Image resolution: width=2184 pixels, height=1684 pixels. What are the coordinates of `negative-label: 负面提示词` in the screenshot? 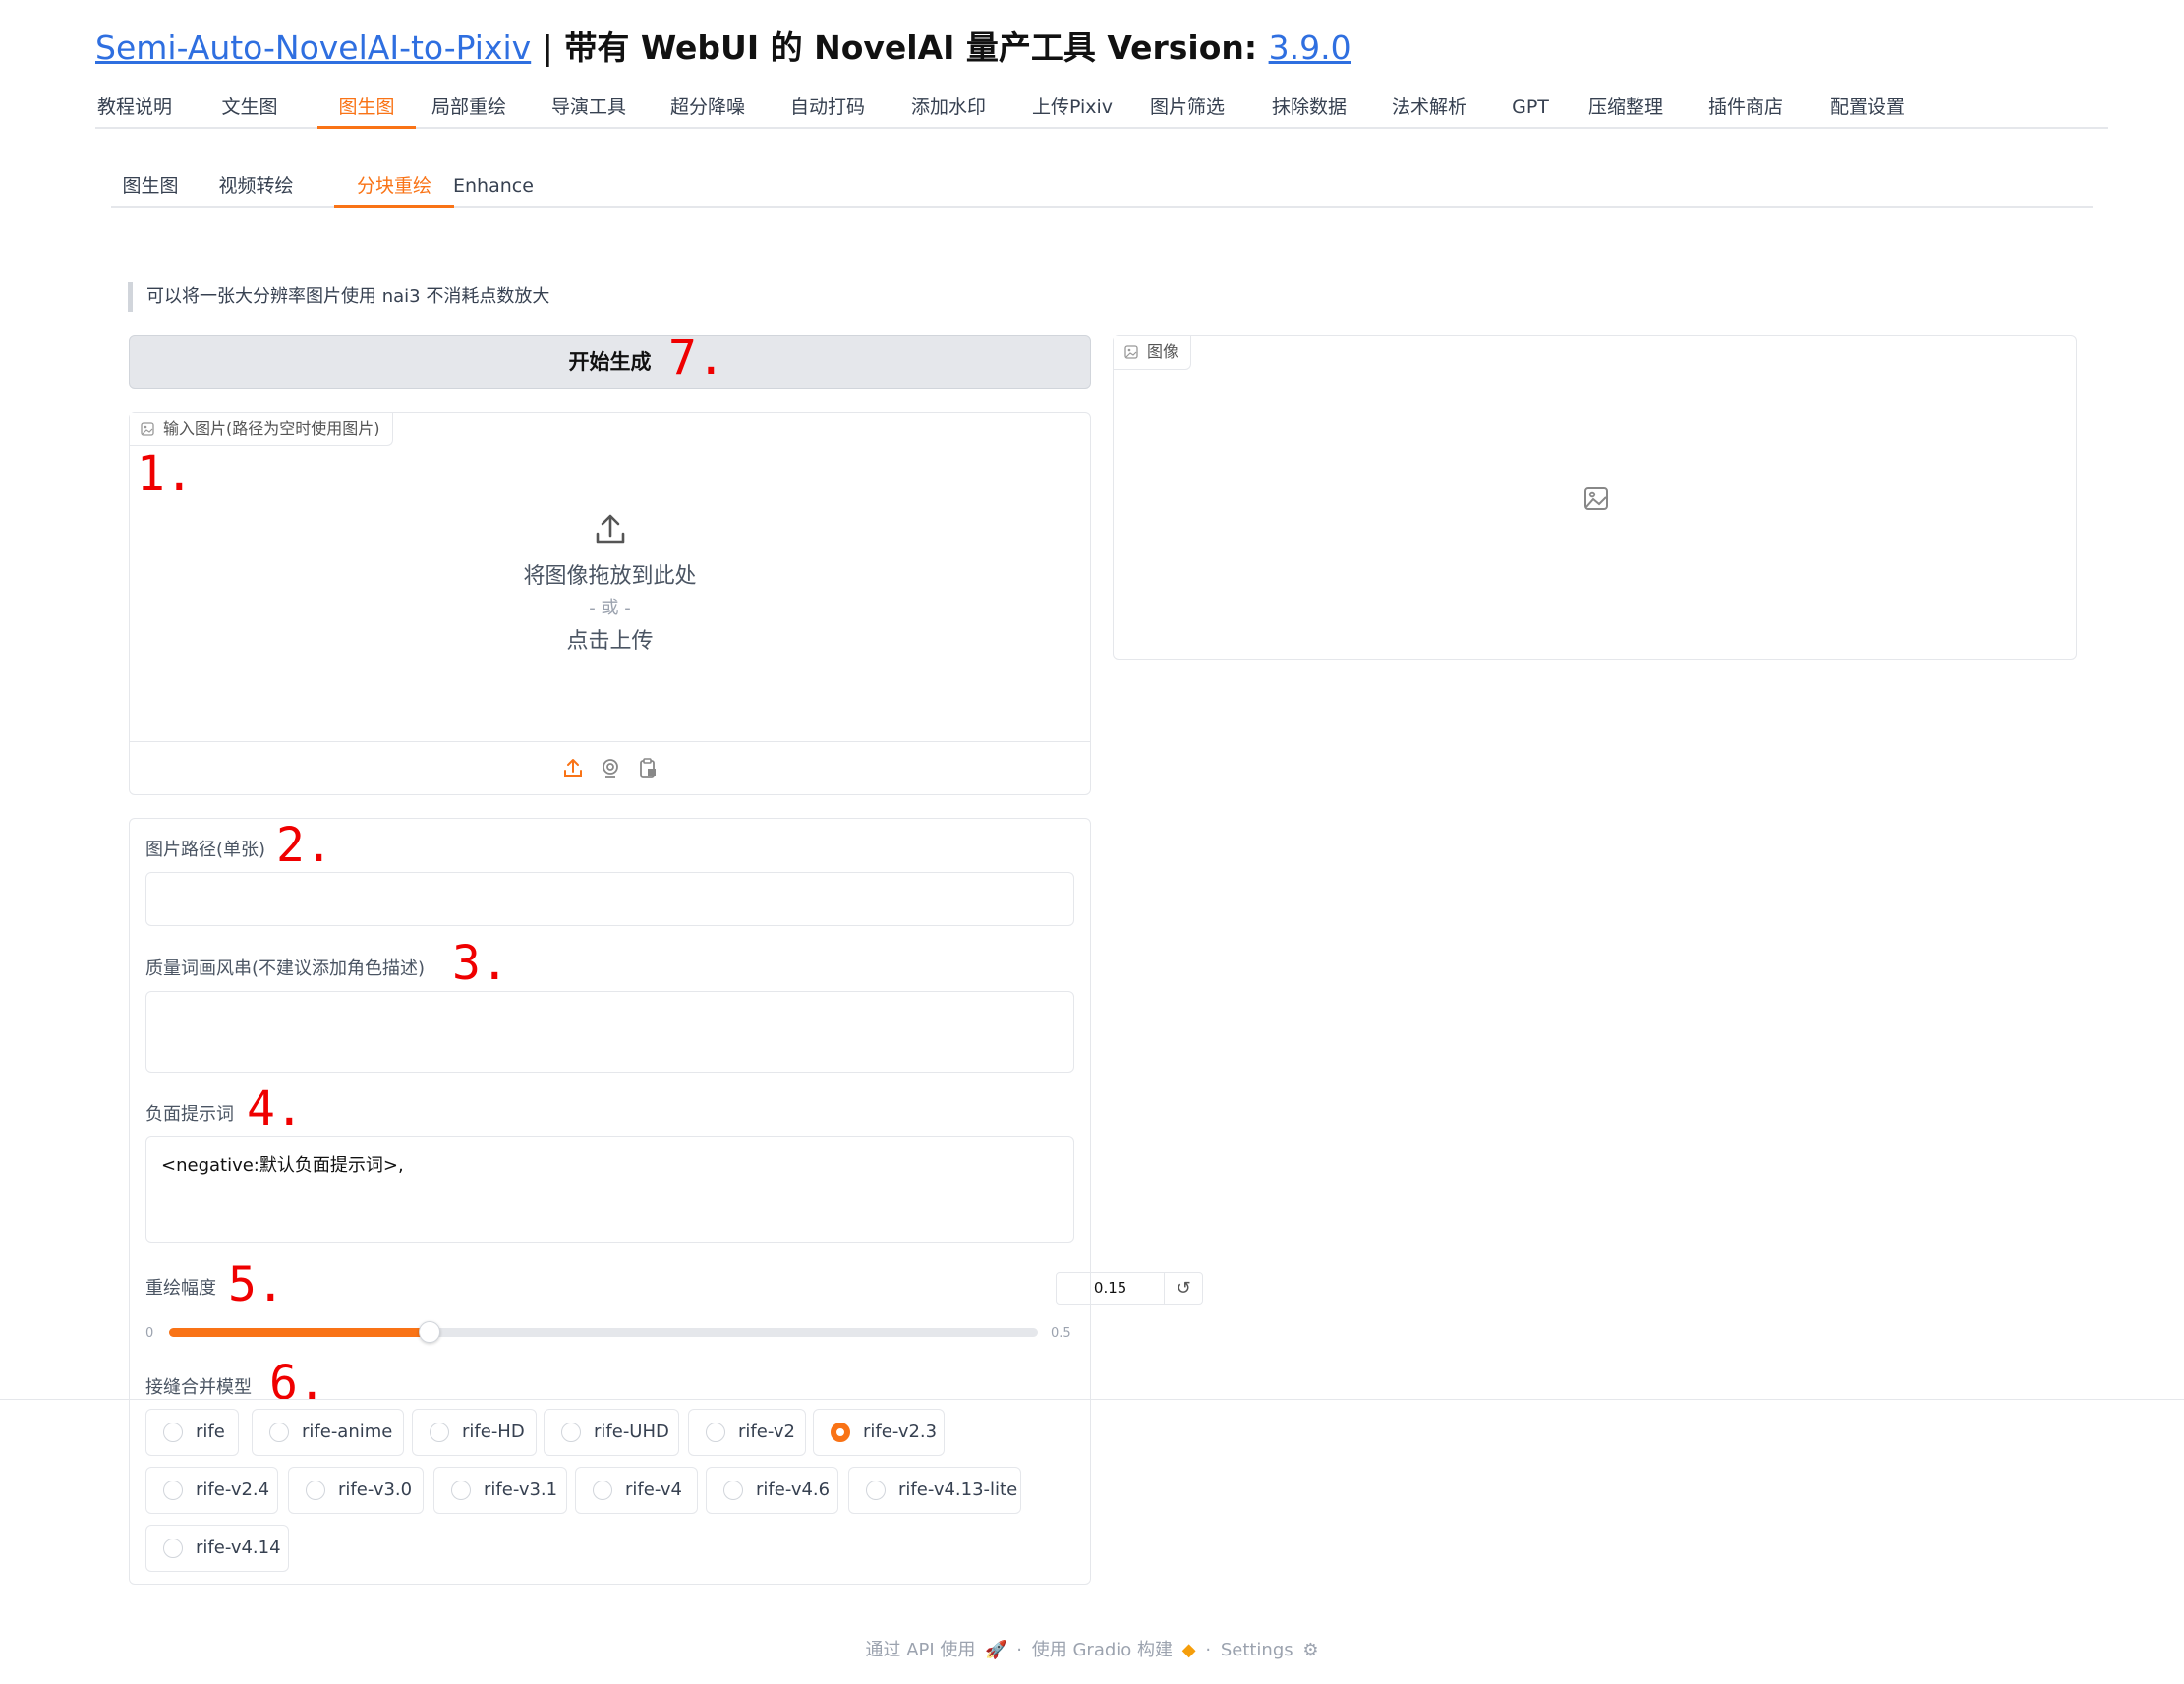 It's located at (189, 1114).